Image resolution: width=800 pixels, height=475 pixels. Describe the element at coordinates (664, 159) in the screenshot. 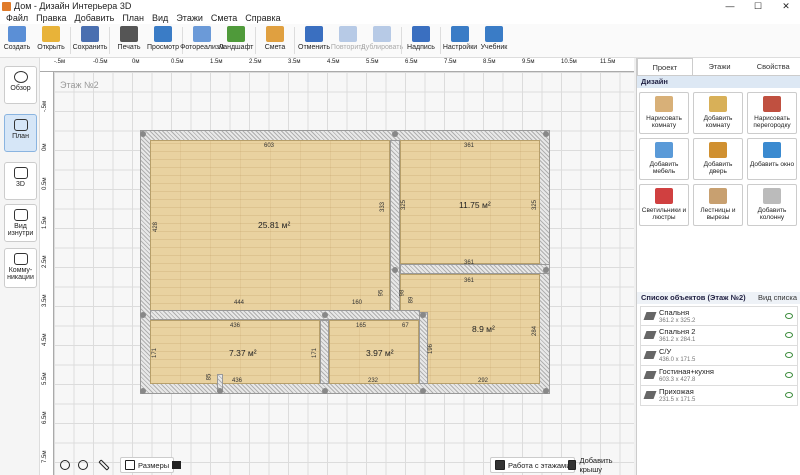

I see `design-button-chair: Добавить мебель` at that location.